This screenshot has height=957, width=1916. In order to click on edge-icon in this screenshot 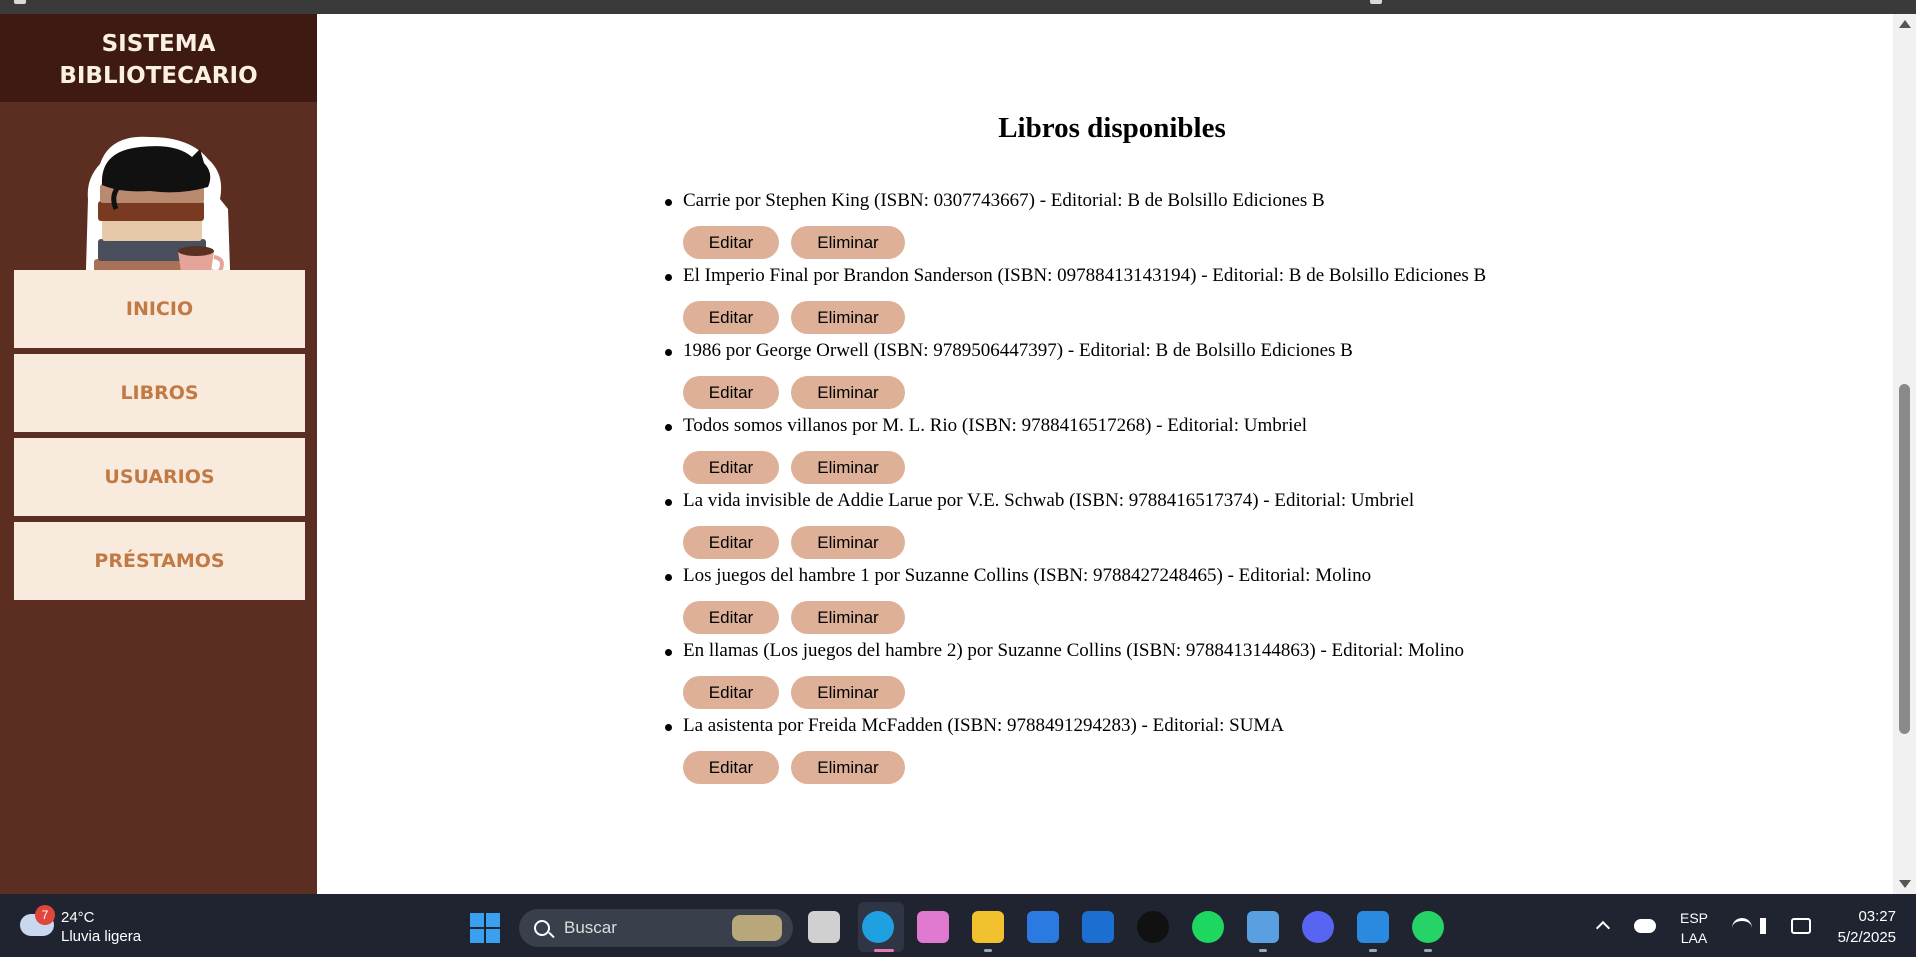, I will do `click(878, 927)`.